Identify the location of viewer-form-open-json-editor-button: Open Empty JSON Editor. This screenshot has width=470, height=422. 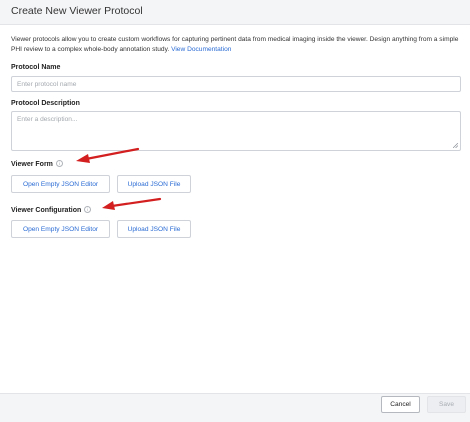
(60, 184).